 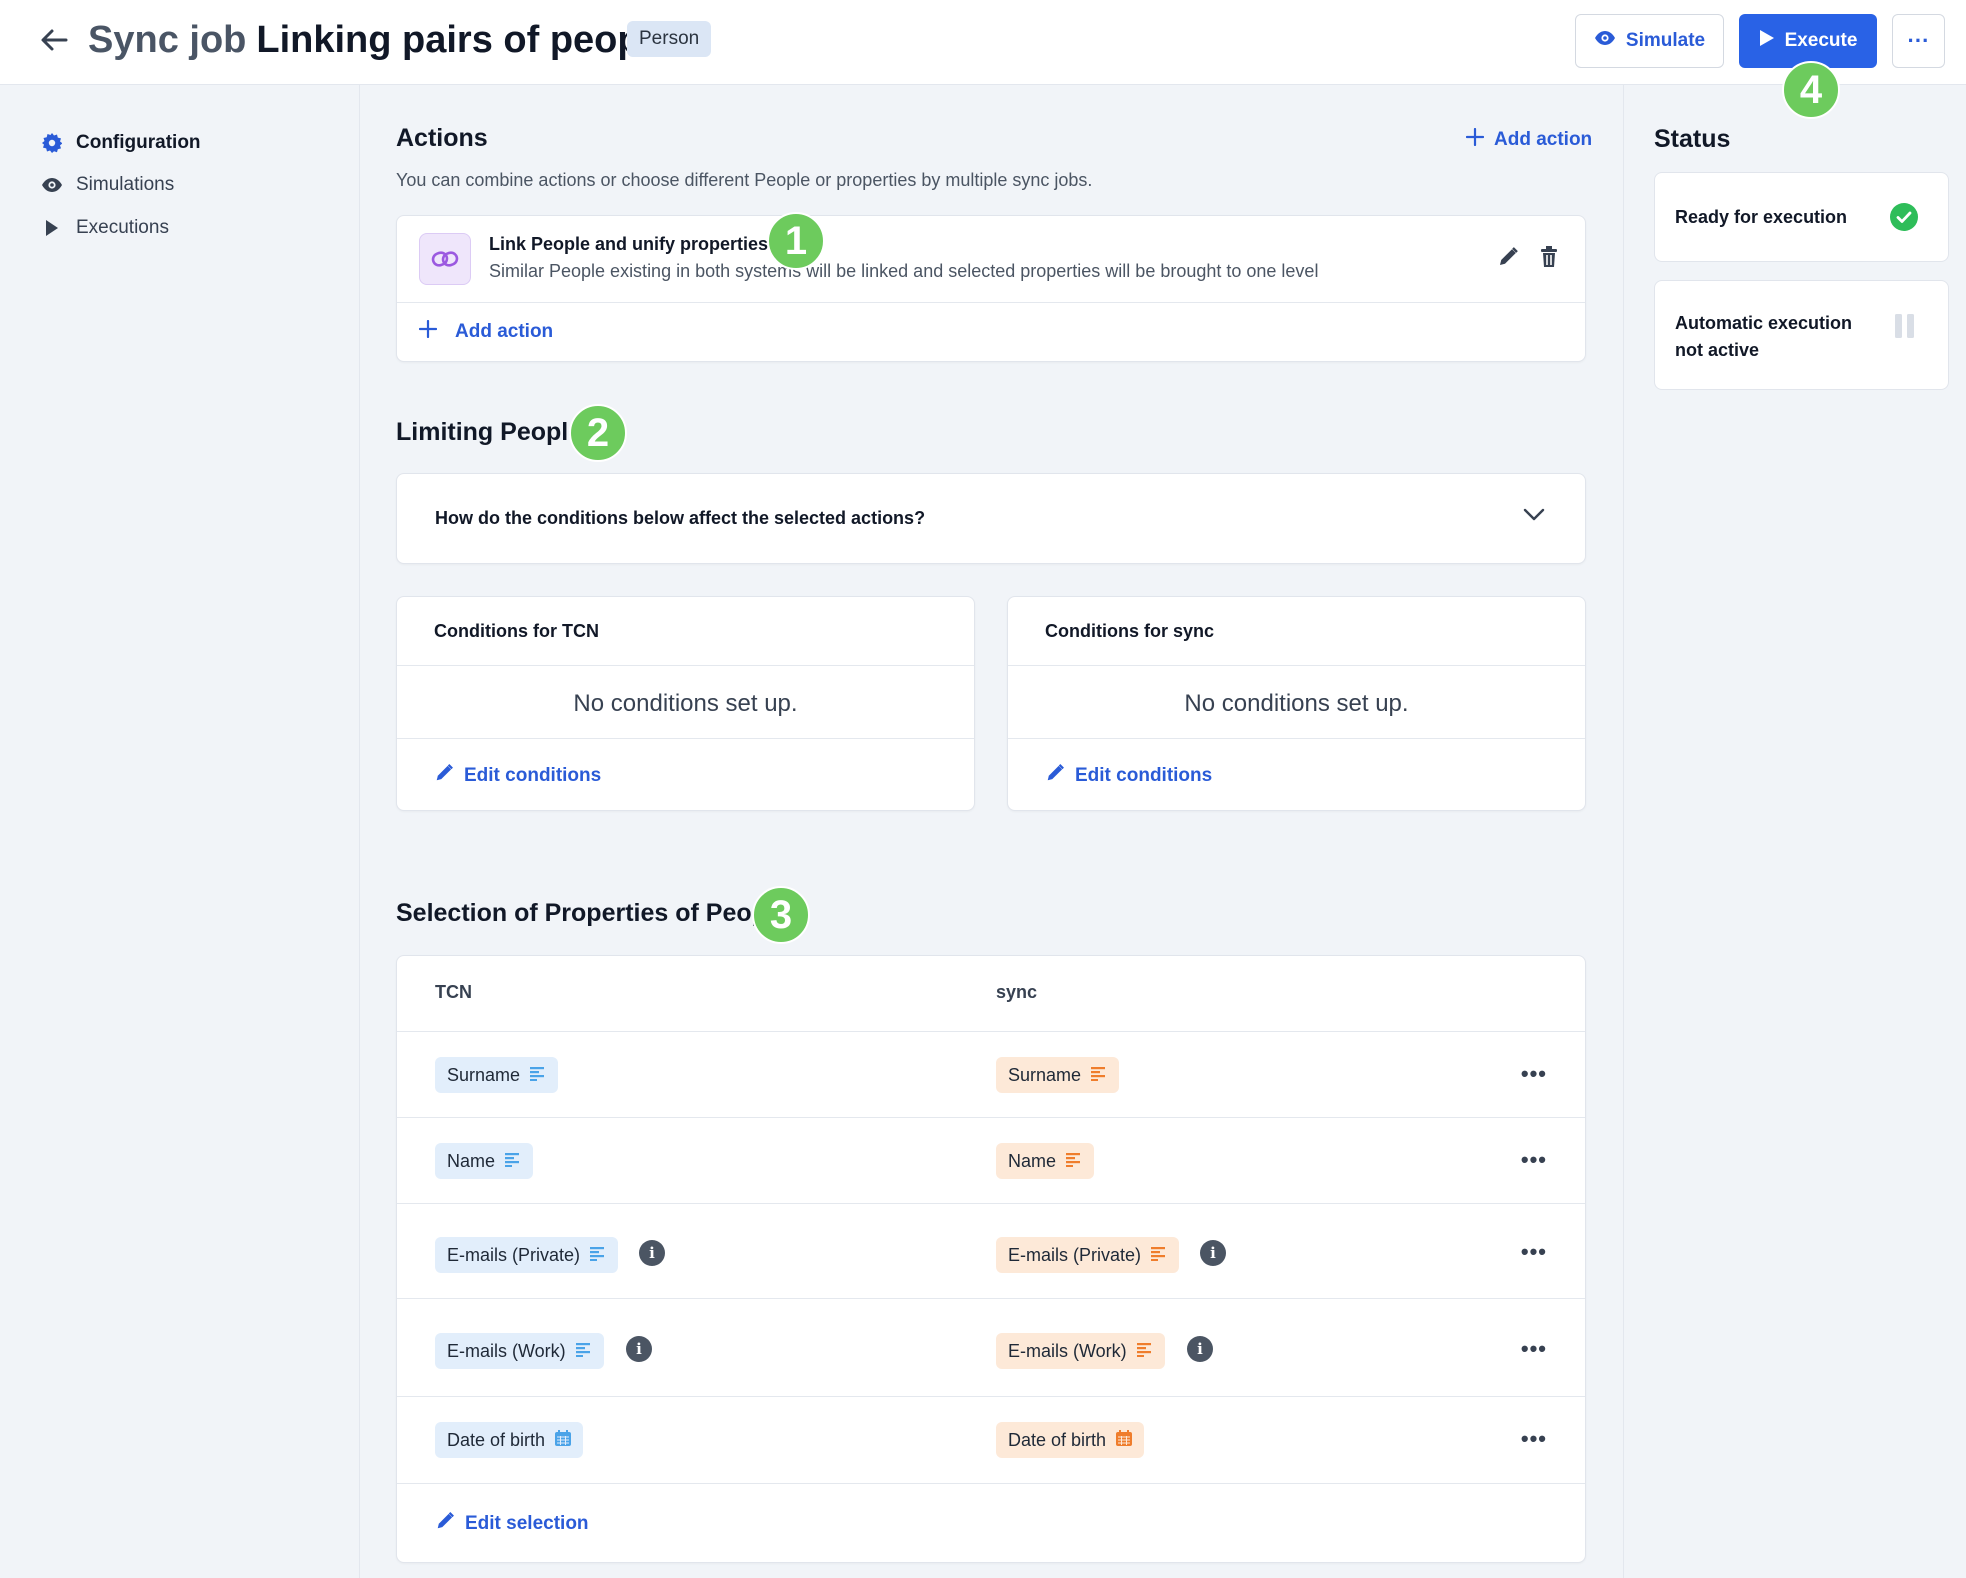 I want to click on tcn-property-chip: E-mails (Private), so click(x=527, y=1255).